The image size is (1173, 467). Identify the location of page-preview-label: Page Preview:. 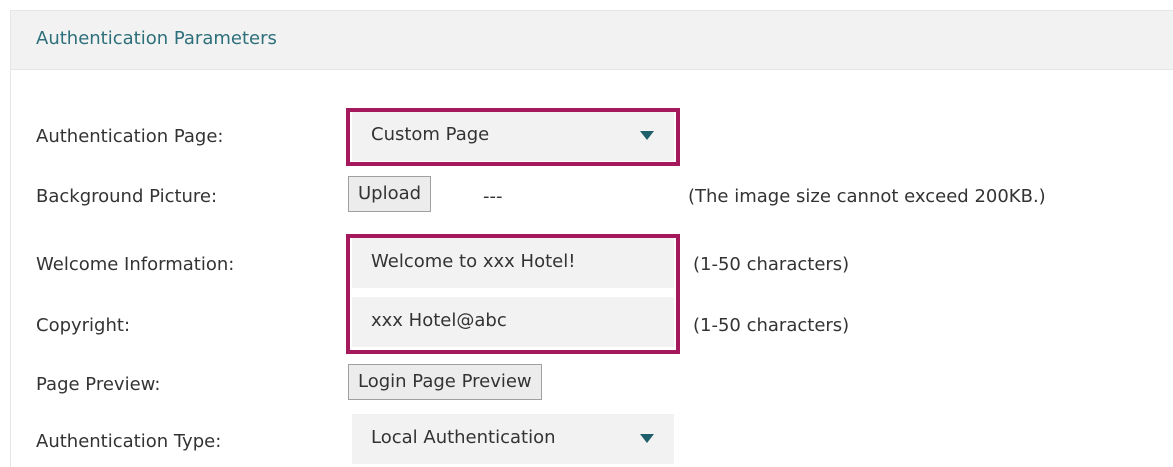
(98, 384).